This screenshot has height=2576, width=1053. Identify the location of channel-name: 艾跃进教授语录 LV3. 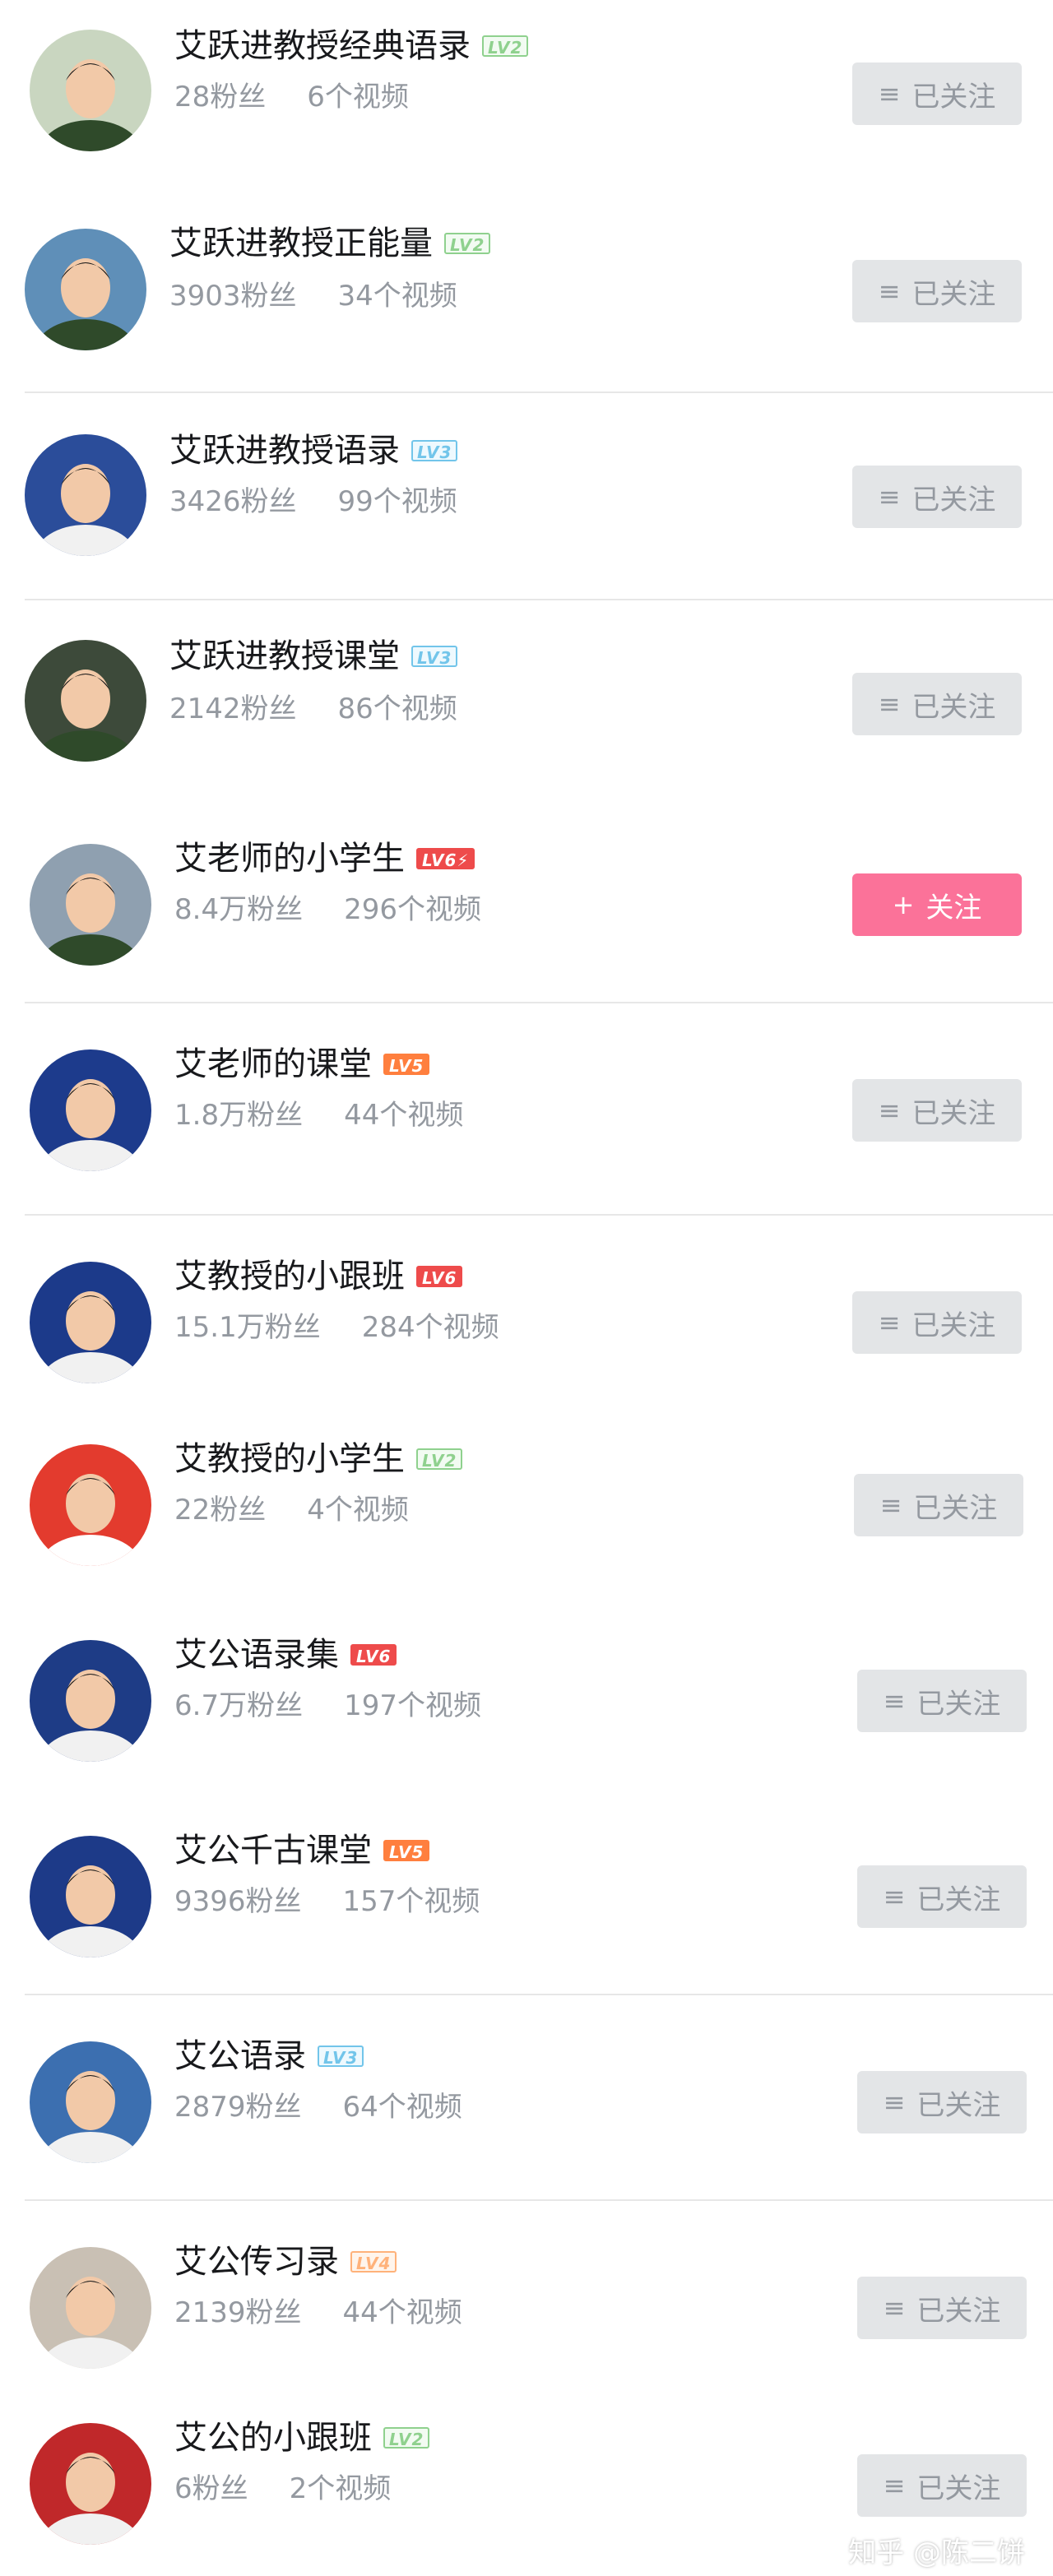
(313, 450).